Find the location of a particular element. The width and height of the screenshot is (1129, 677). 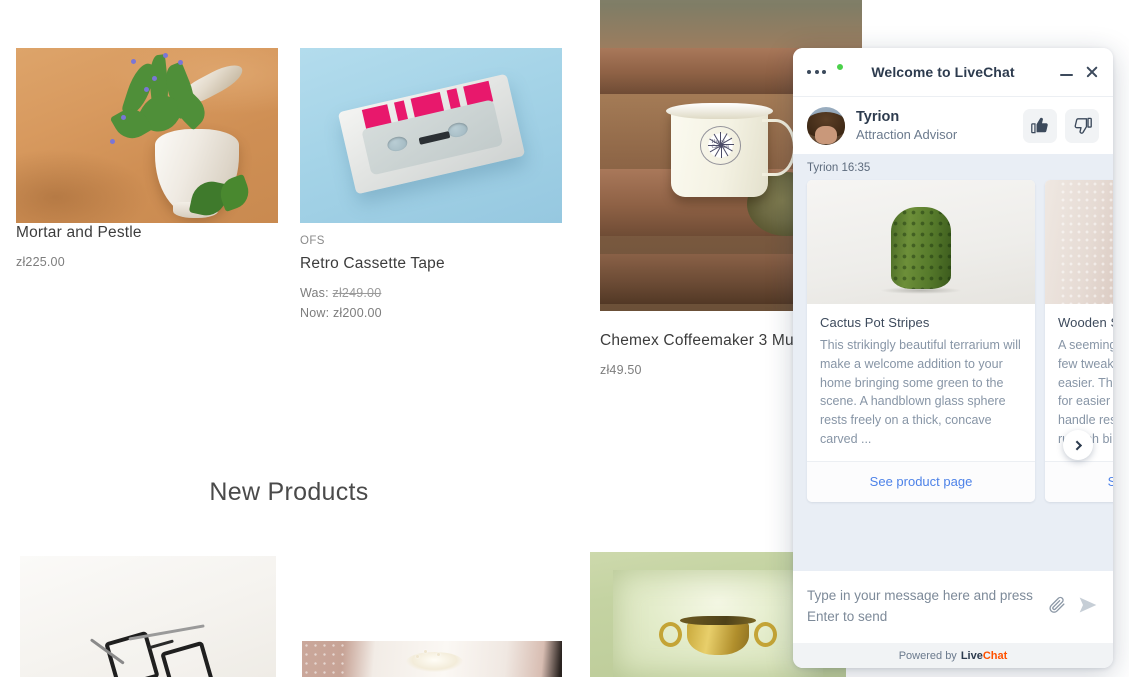

cassette-body-shape is located at coordinates (431, 134).